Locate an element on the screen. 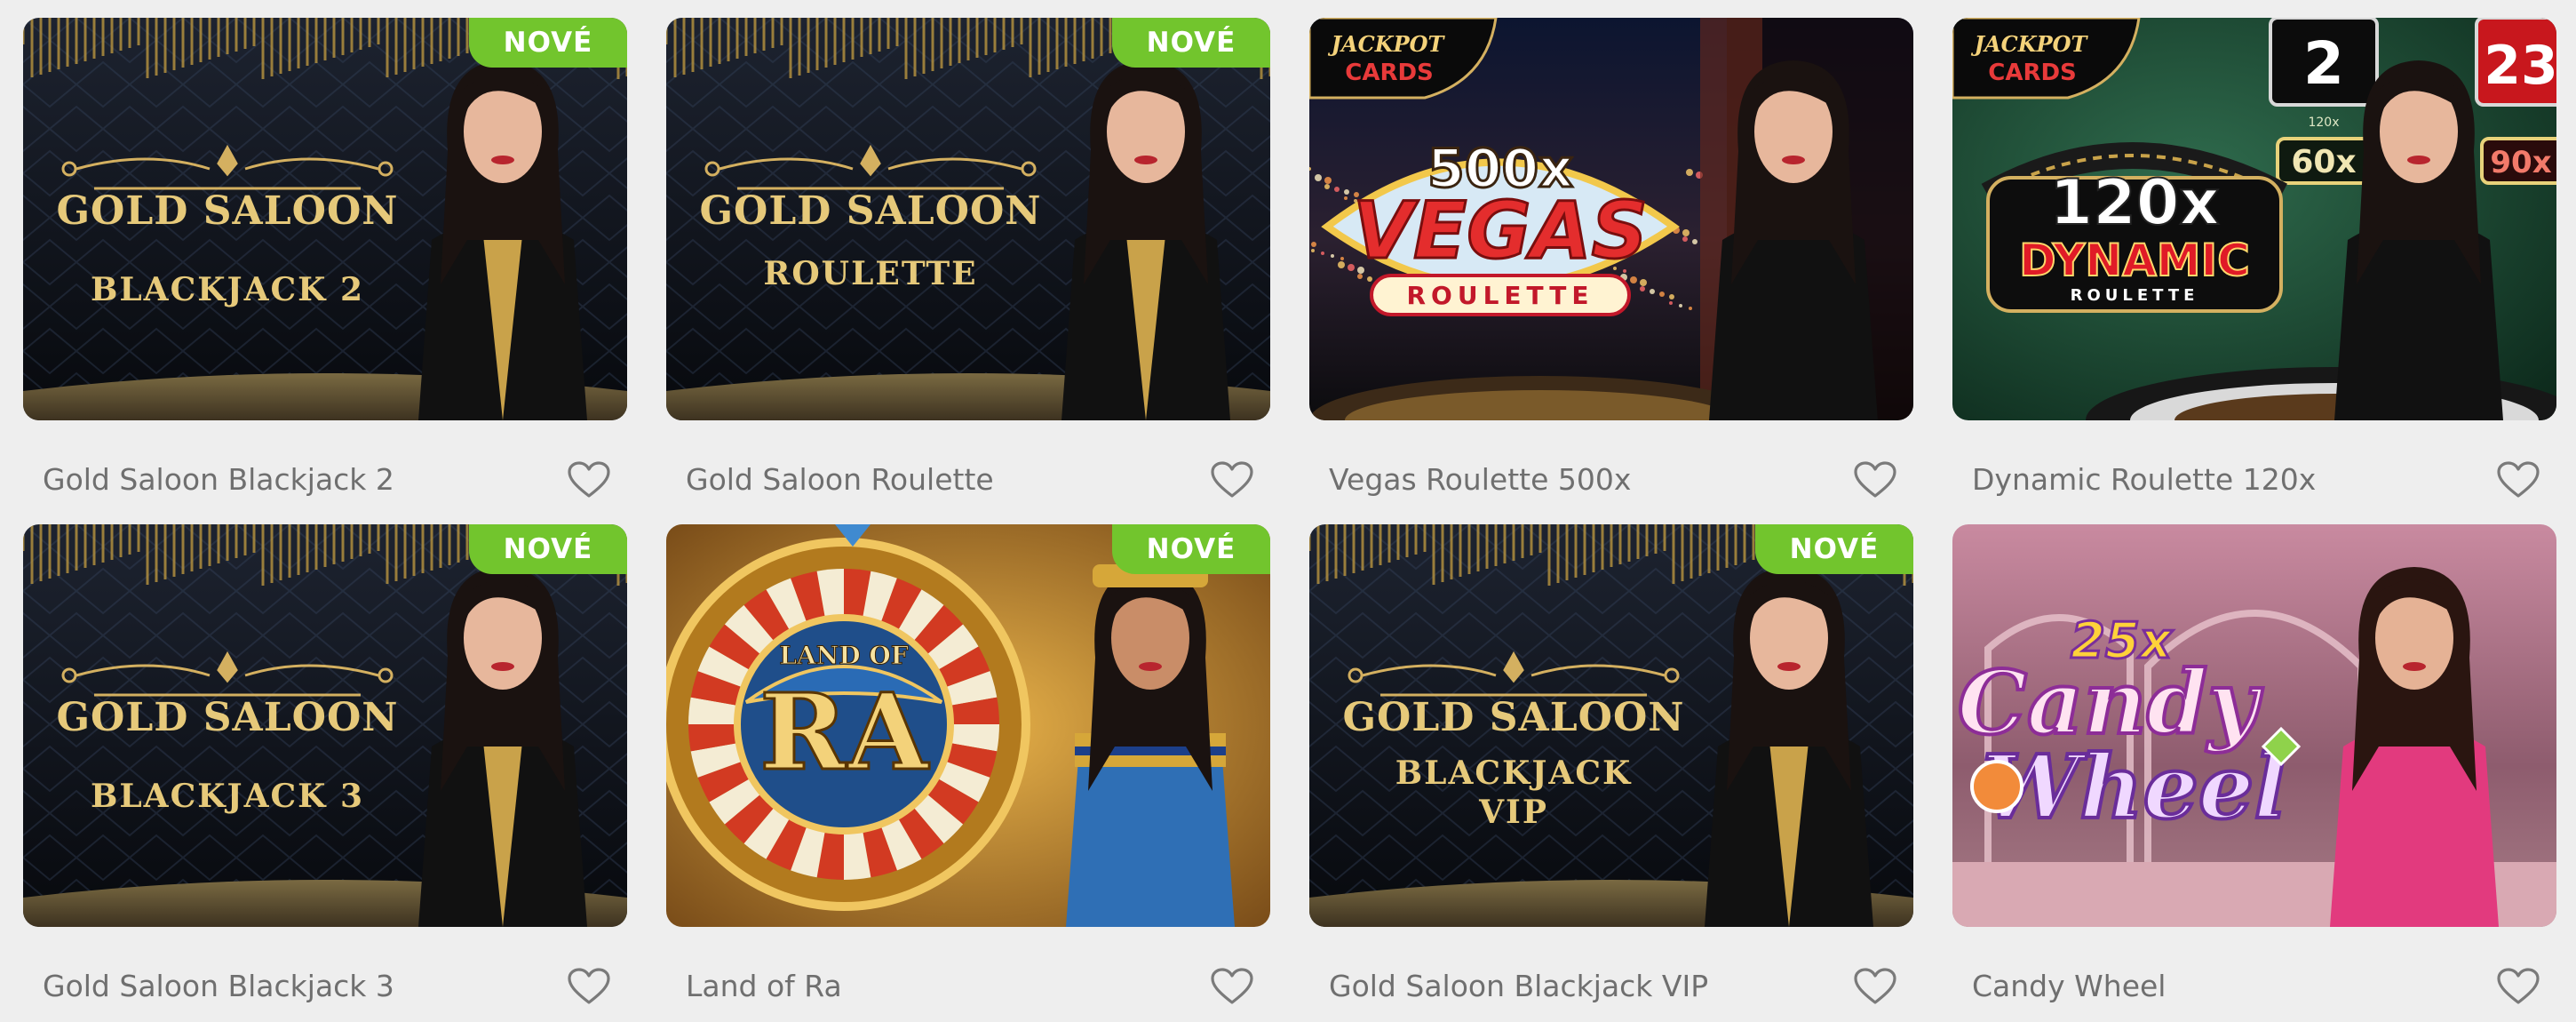  game-artwork: GOLD SALOON BLACKJACK 2 is located at coordinates (325, 219).